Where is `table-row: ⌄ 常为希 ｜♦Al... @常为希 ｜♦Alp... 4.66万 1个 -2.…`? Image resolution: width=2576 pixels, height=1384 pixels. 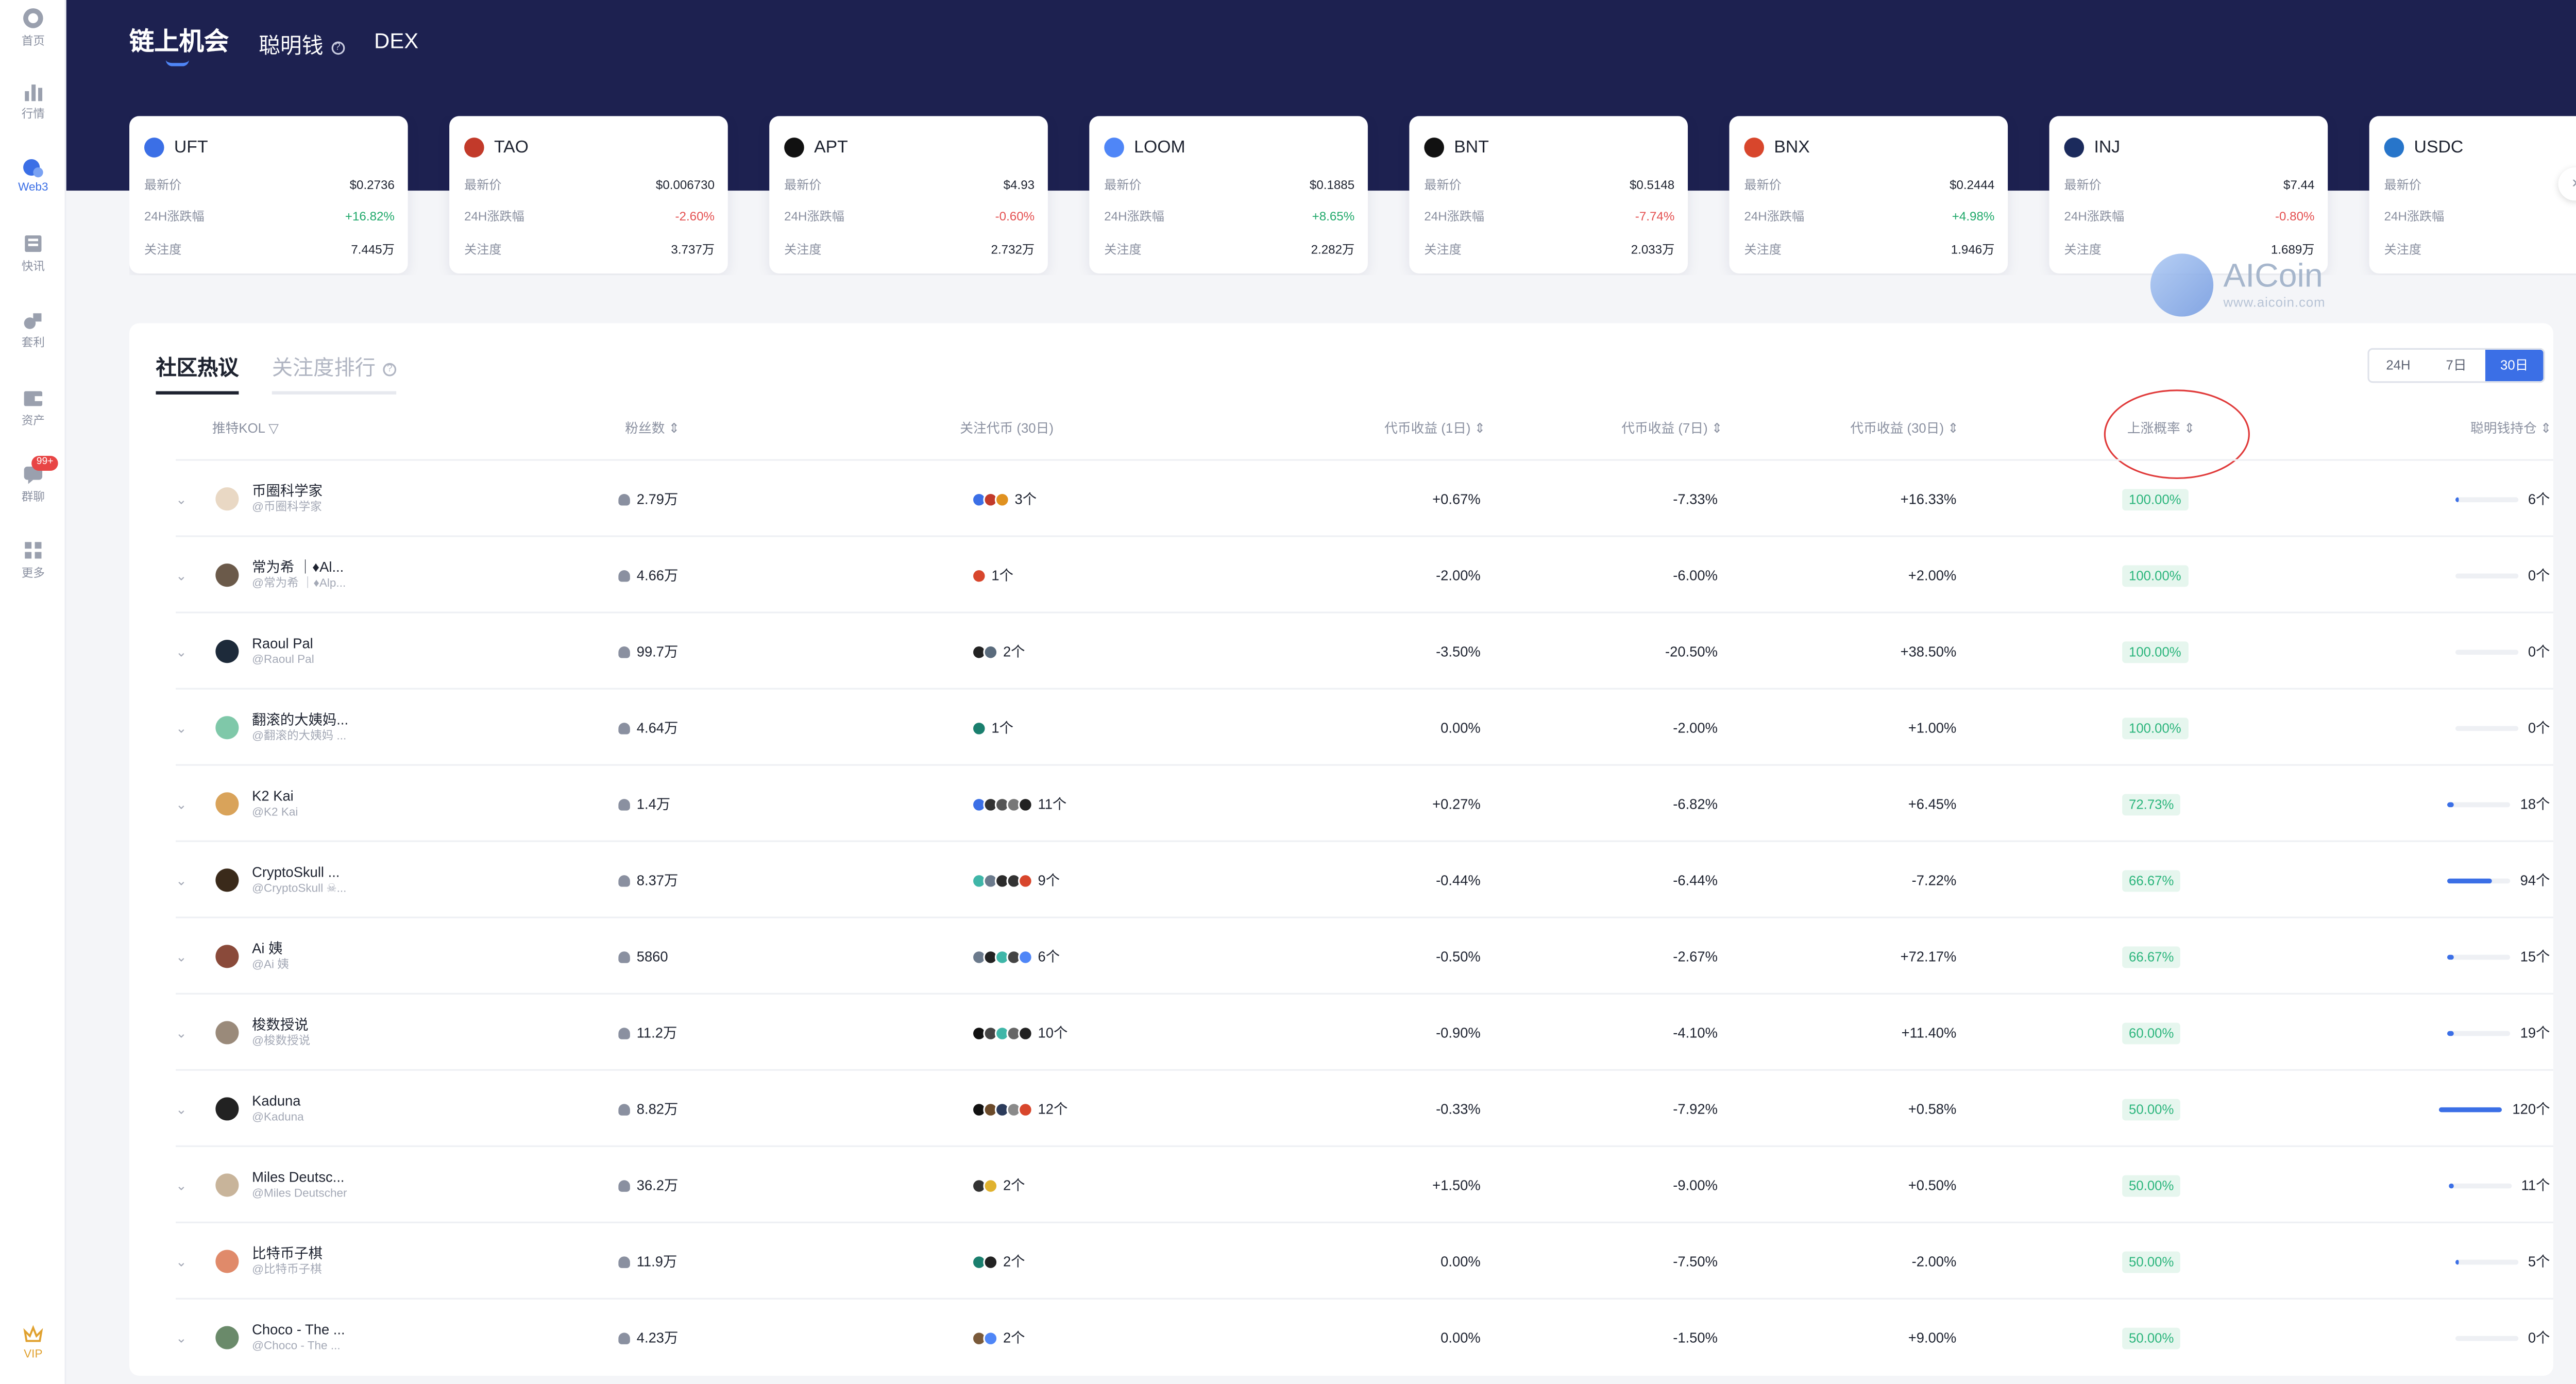
table-row: ⌄ 常为希 ｜♦Al... @常为希 ｜♦Alp... 4.66万 1个 -2.… is located at coordinates (1364, 573).